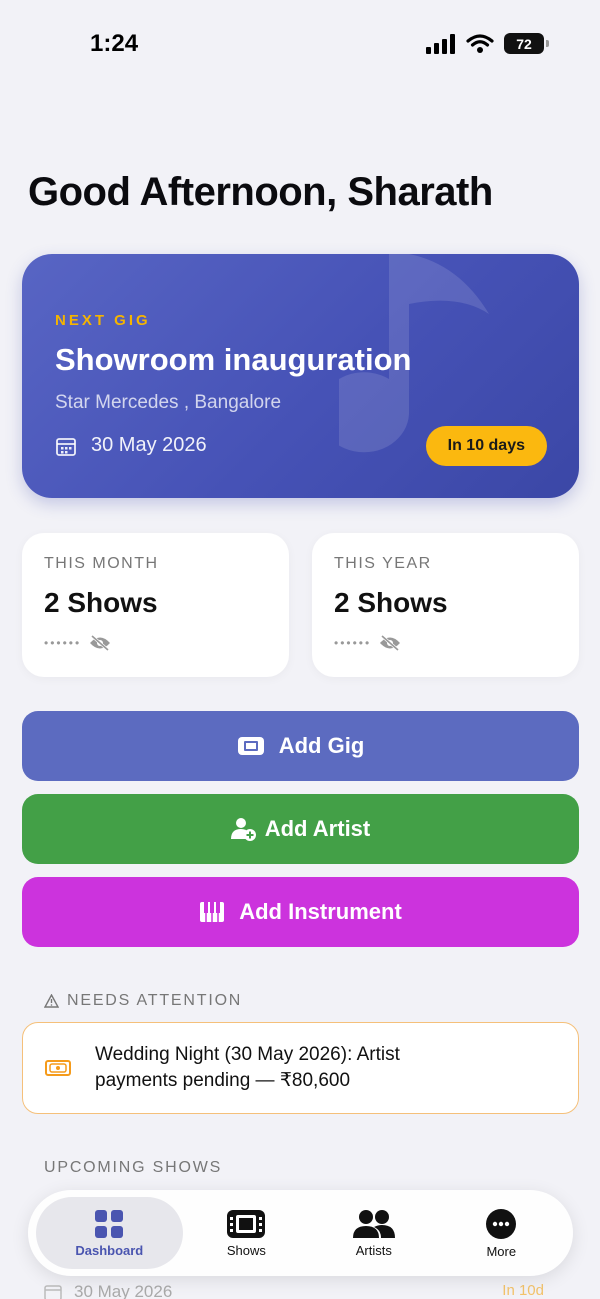 The width and height of the screenshot is (600, 1299). I want to click on tab-more: More, so click(501, 1233).